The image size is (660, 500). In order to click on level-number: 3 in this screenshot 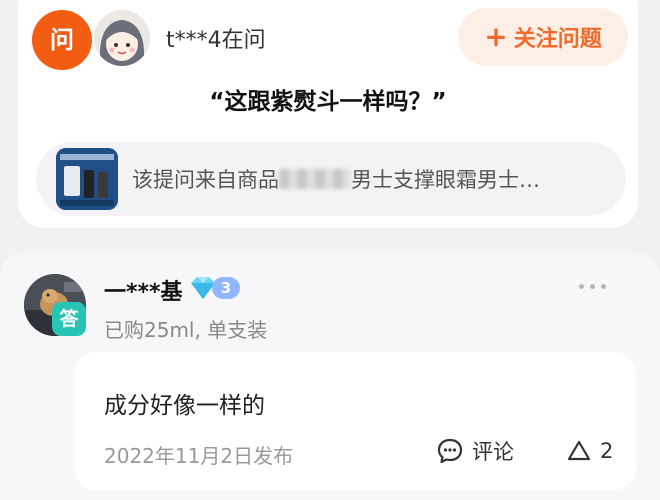, I will do `click(226, 288)`.